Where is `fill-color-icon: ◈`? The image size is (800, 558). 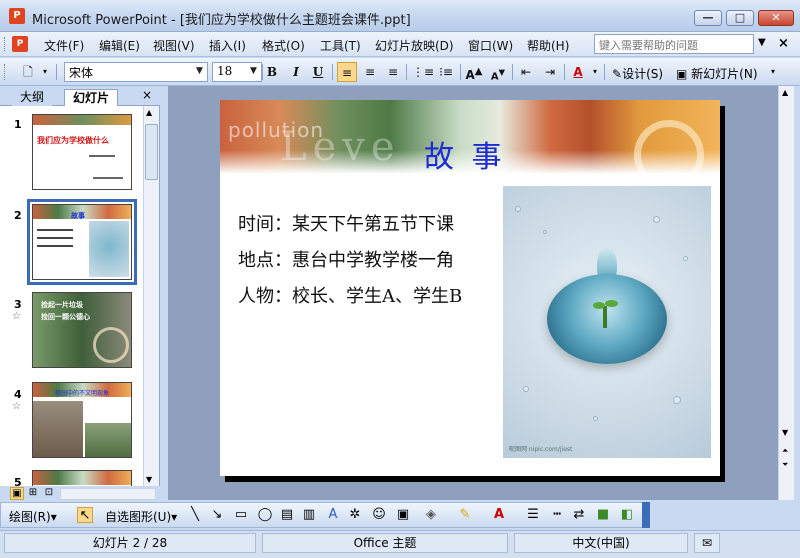
fill-color-icon: ◈ is located at coordinates (431, 515).